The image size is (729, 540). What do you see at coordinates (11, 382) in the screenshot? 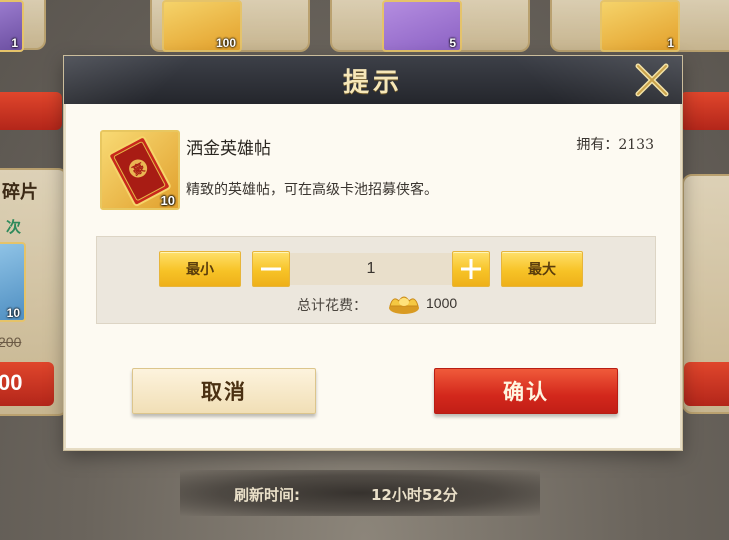
I see `bg-price: 00` at bounding box center [11, 382].